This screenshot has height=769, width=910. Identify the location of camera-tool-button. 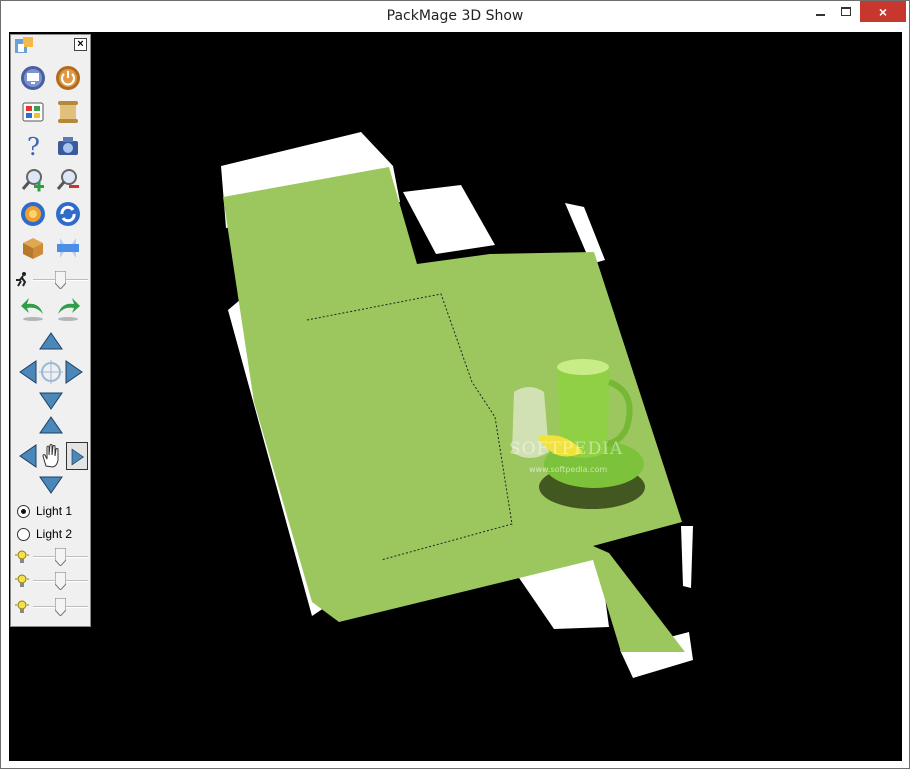
(68, 146).